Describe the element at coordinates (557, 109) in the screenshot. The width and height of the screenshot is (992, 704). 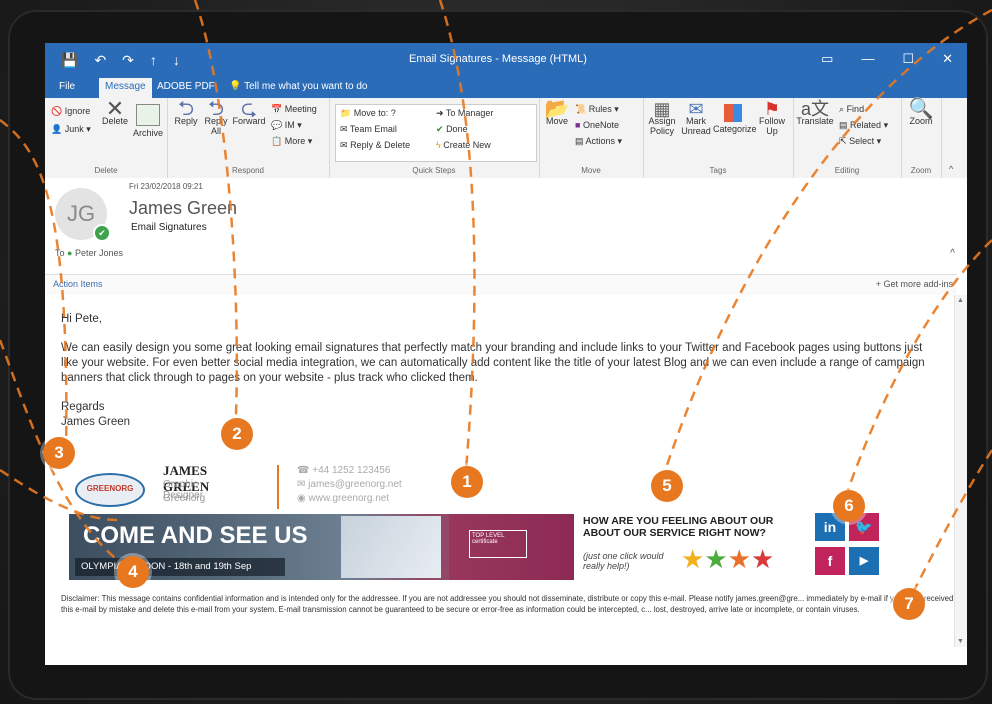
I see `move-folder-icon: 📂` at that location.